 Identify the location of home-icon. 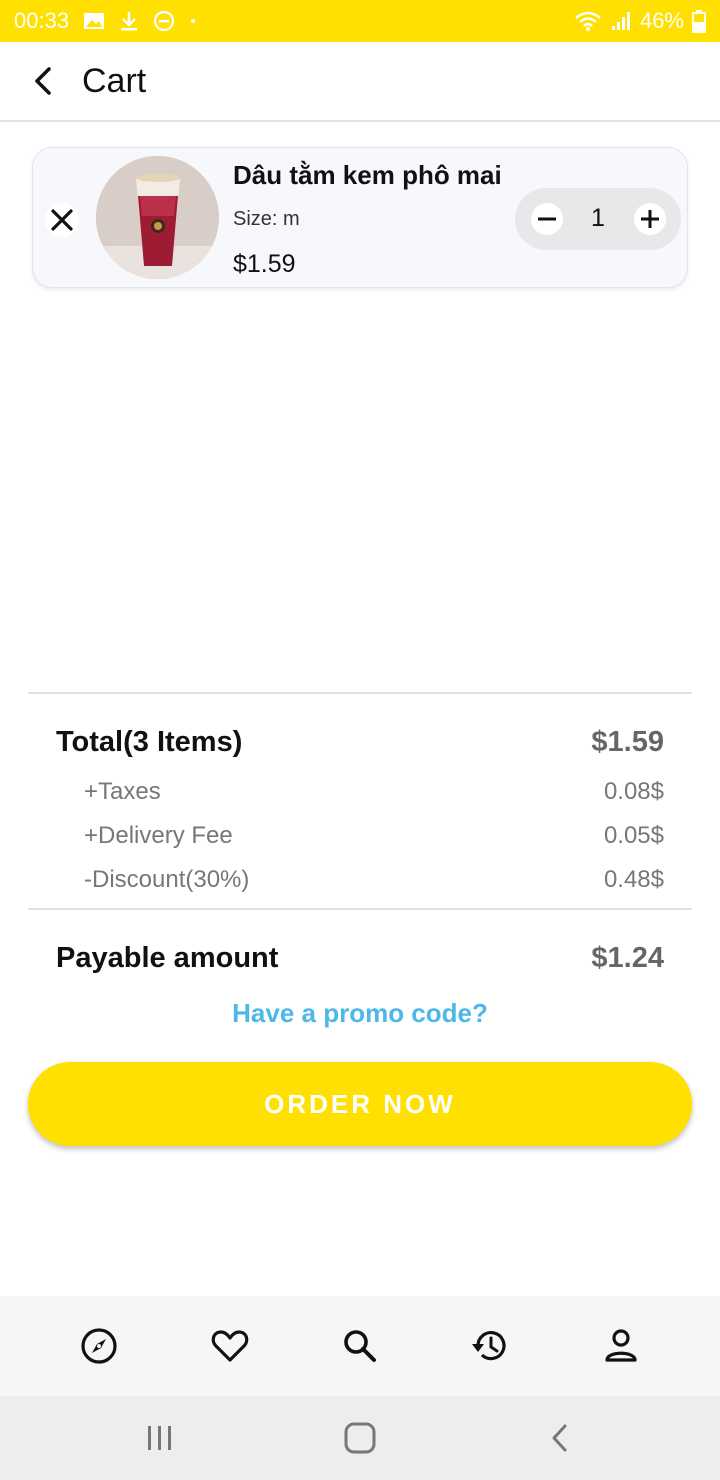
(360, 1438).